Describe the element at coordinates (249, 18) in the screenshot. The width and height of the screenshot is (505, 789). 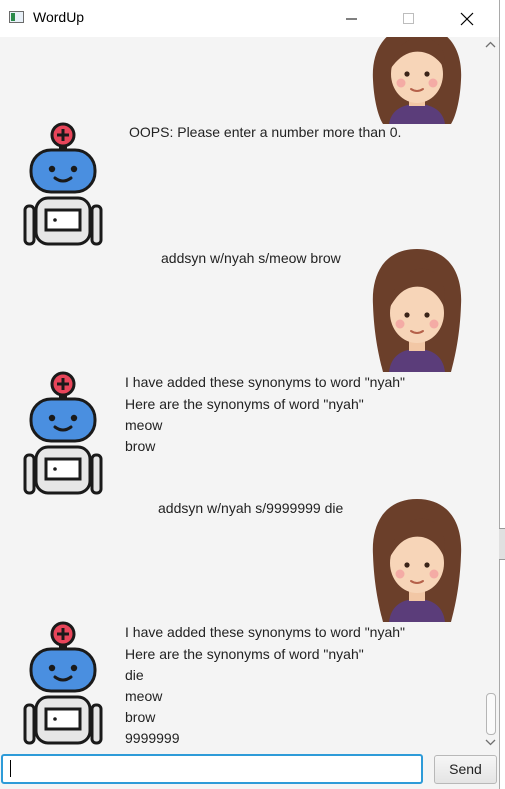
I see `title-bar: WordUp` at that location.